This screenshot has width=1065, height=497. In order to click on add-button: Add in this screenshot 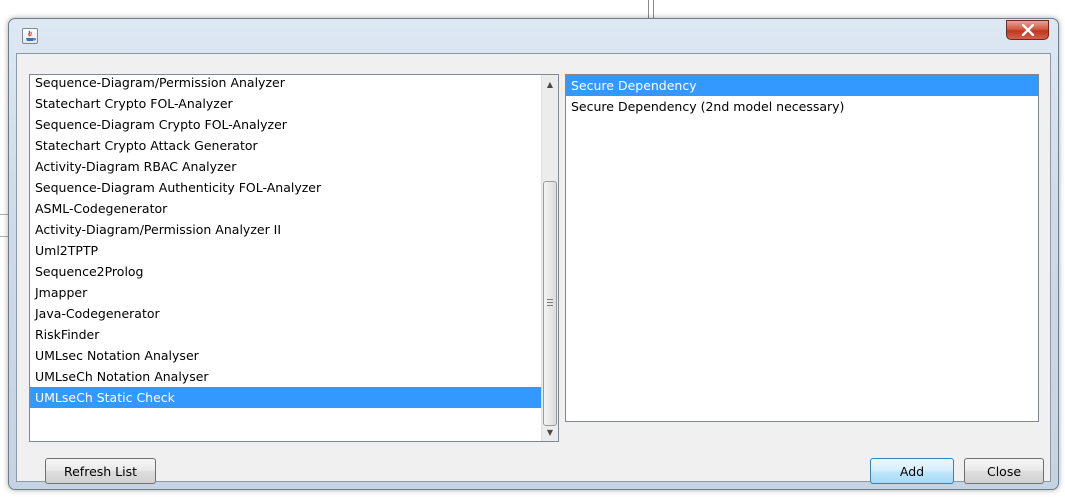, I will do `click(912, 471)`.